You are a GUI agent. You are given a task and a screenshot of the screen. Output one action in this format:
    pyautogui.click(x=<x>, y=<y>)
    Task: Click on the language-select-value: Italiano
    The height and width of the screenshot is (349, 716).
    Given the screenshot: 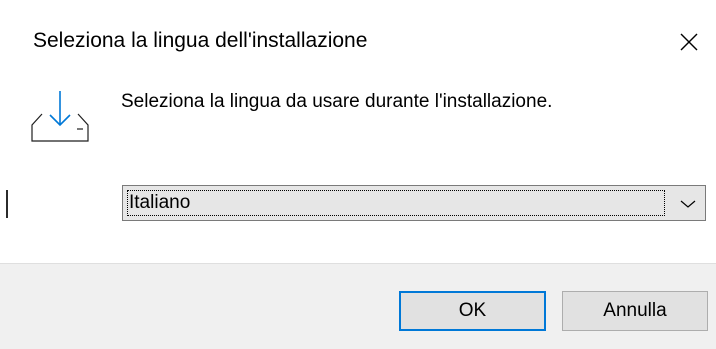 What is the action you would take?
    pyautogui.click(x=396, y=203)
    